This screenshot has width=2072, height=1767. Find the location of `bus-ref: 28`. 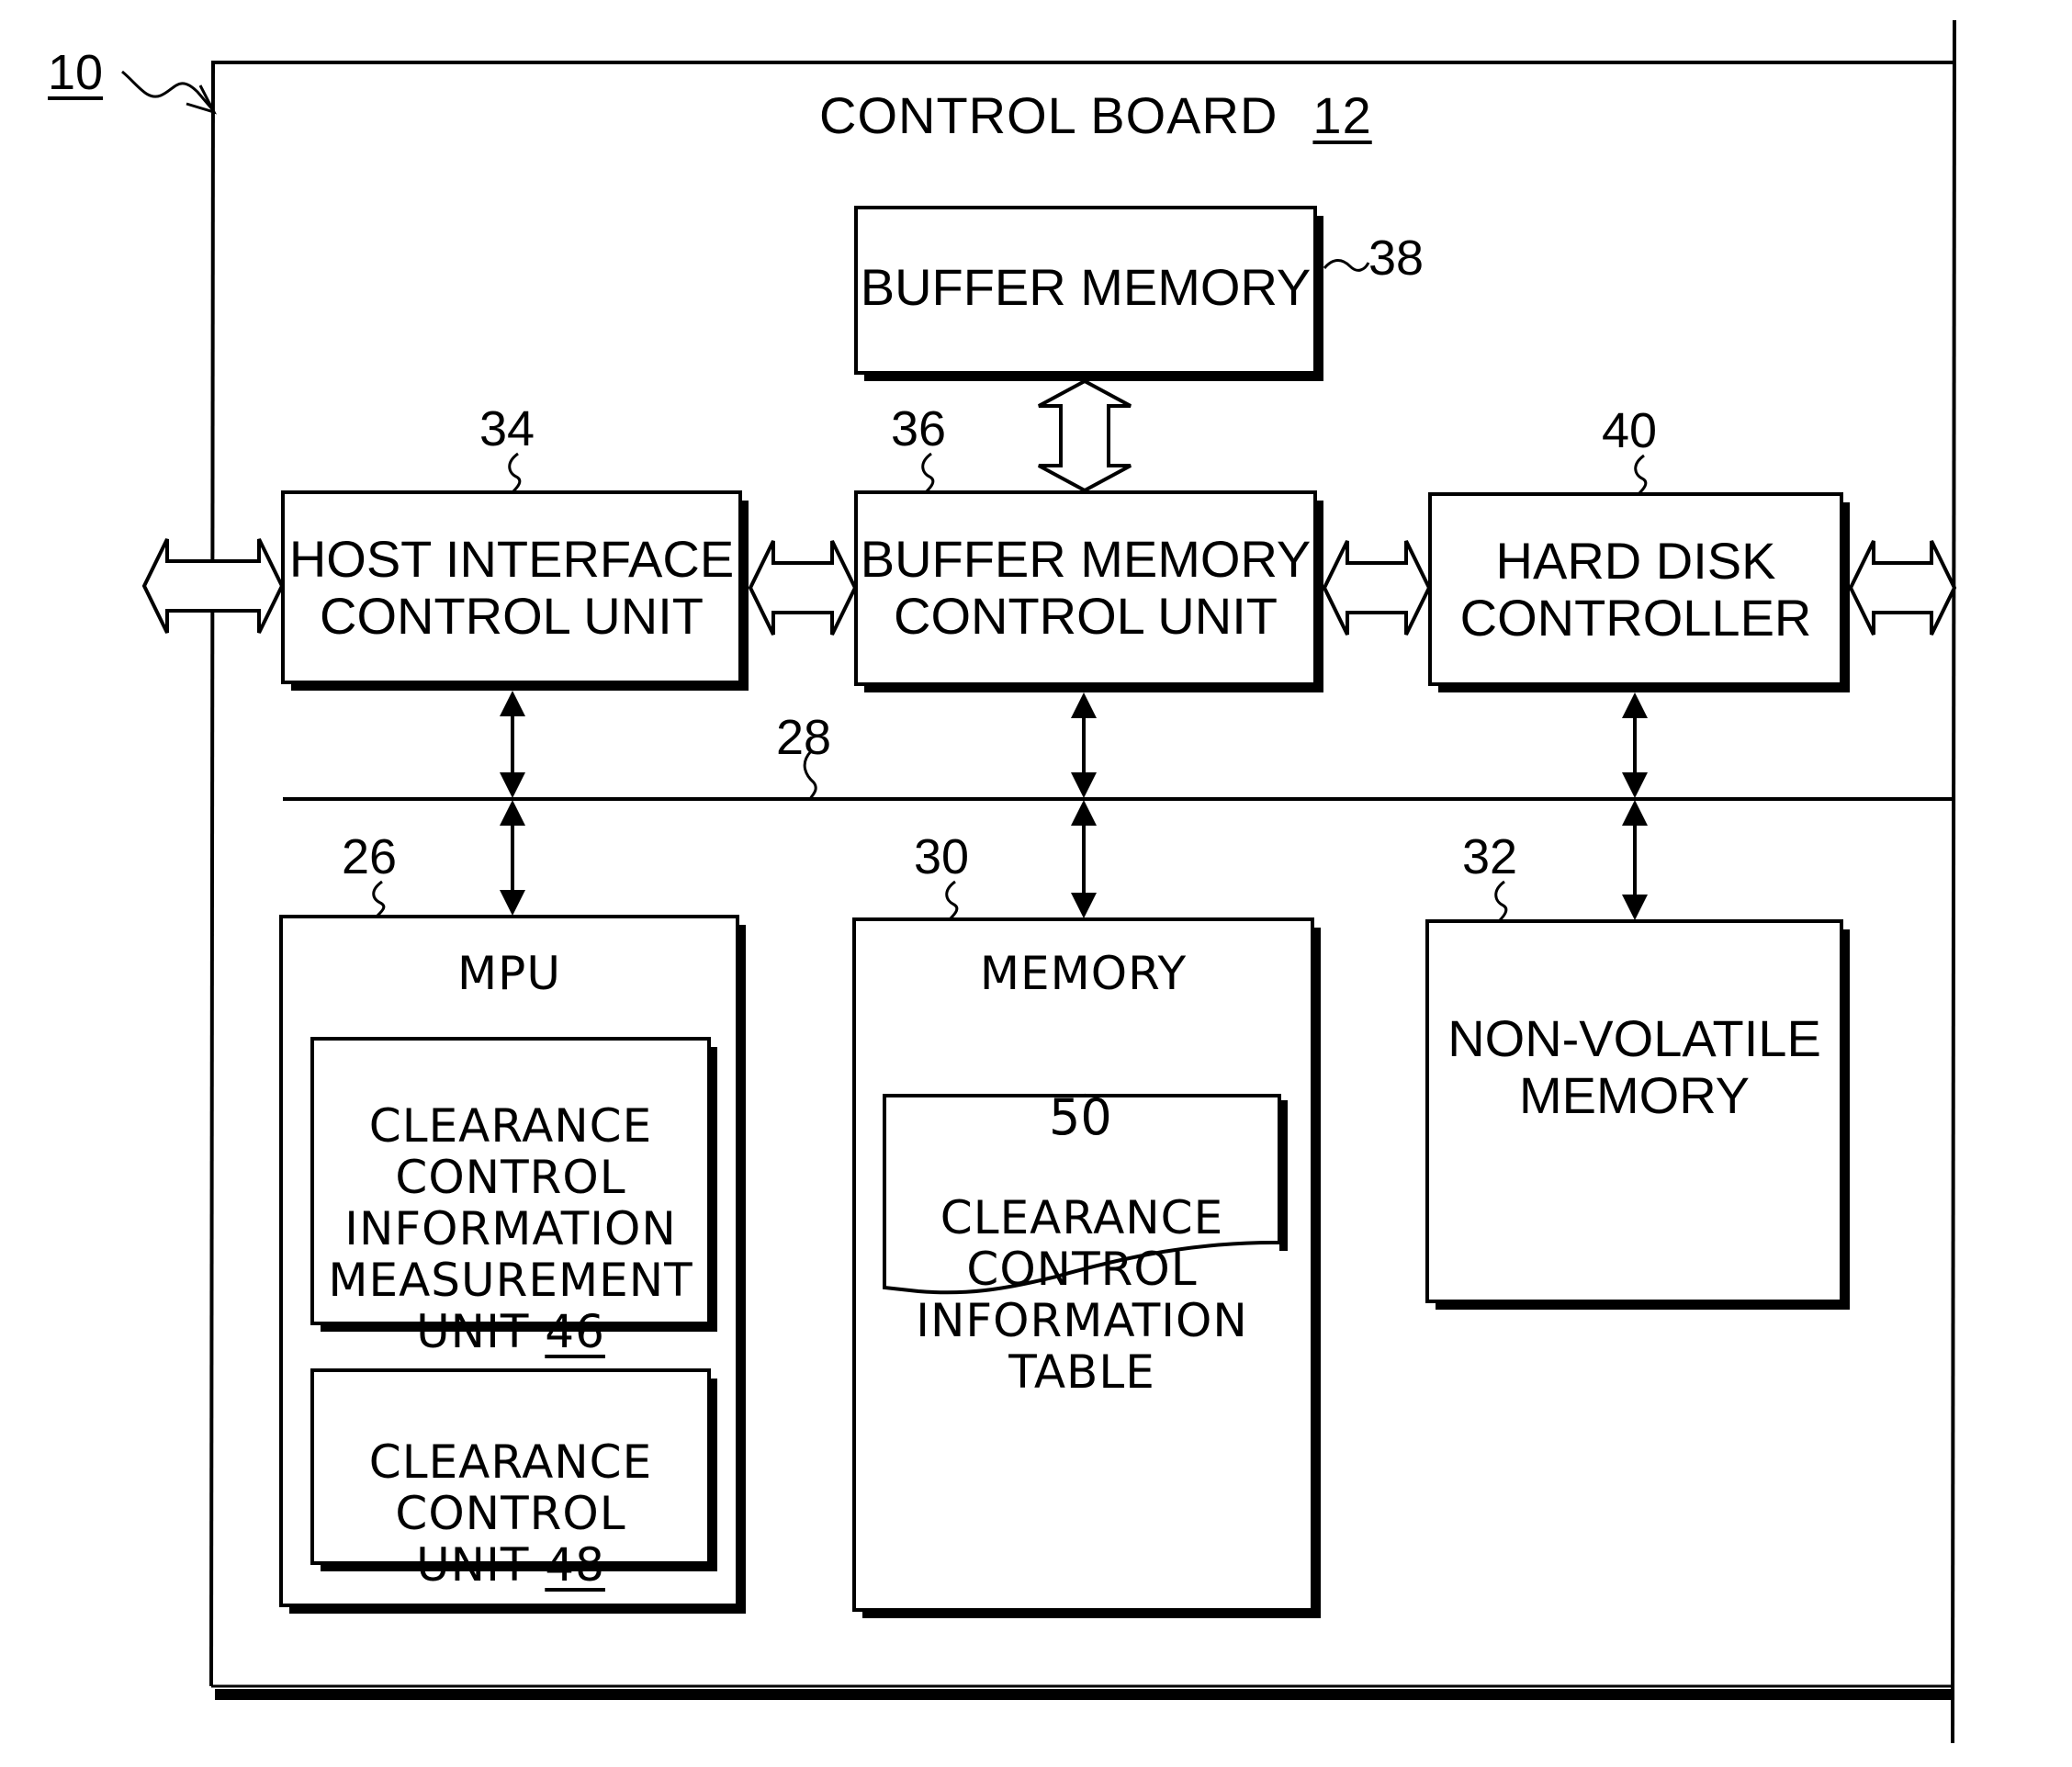

bus-ref: 28 is located at coordinates (804, 737).